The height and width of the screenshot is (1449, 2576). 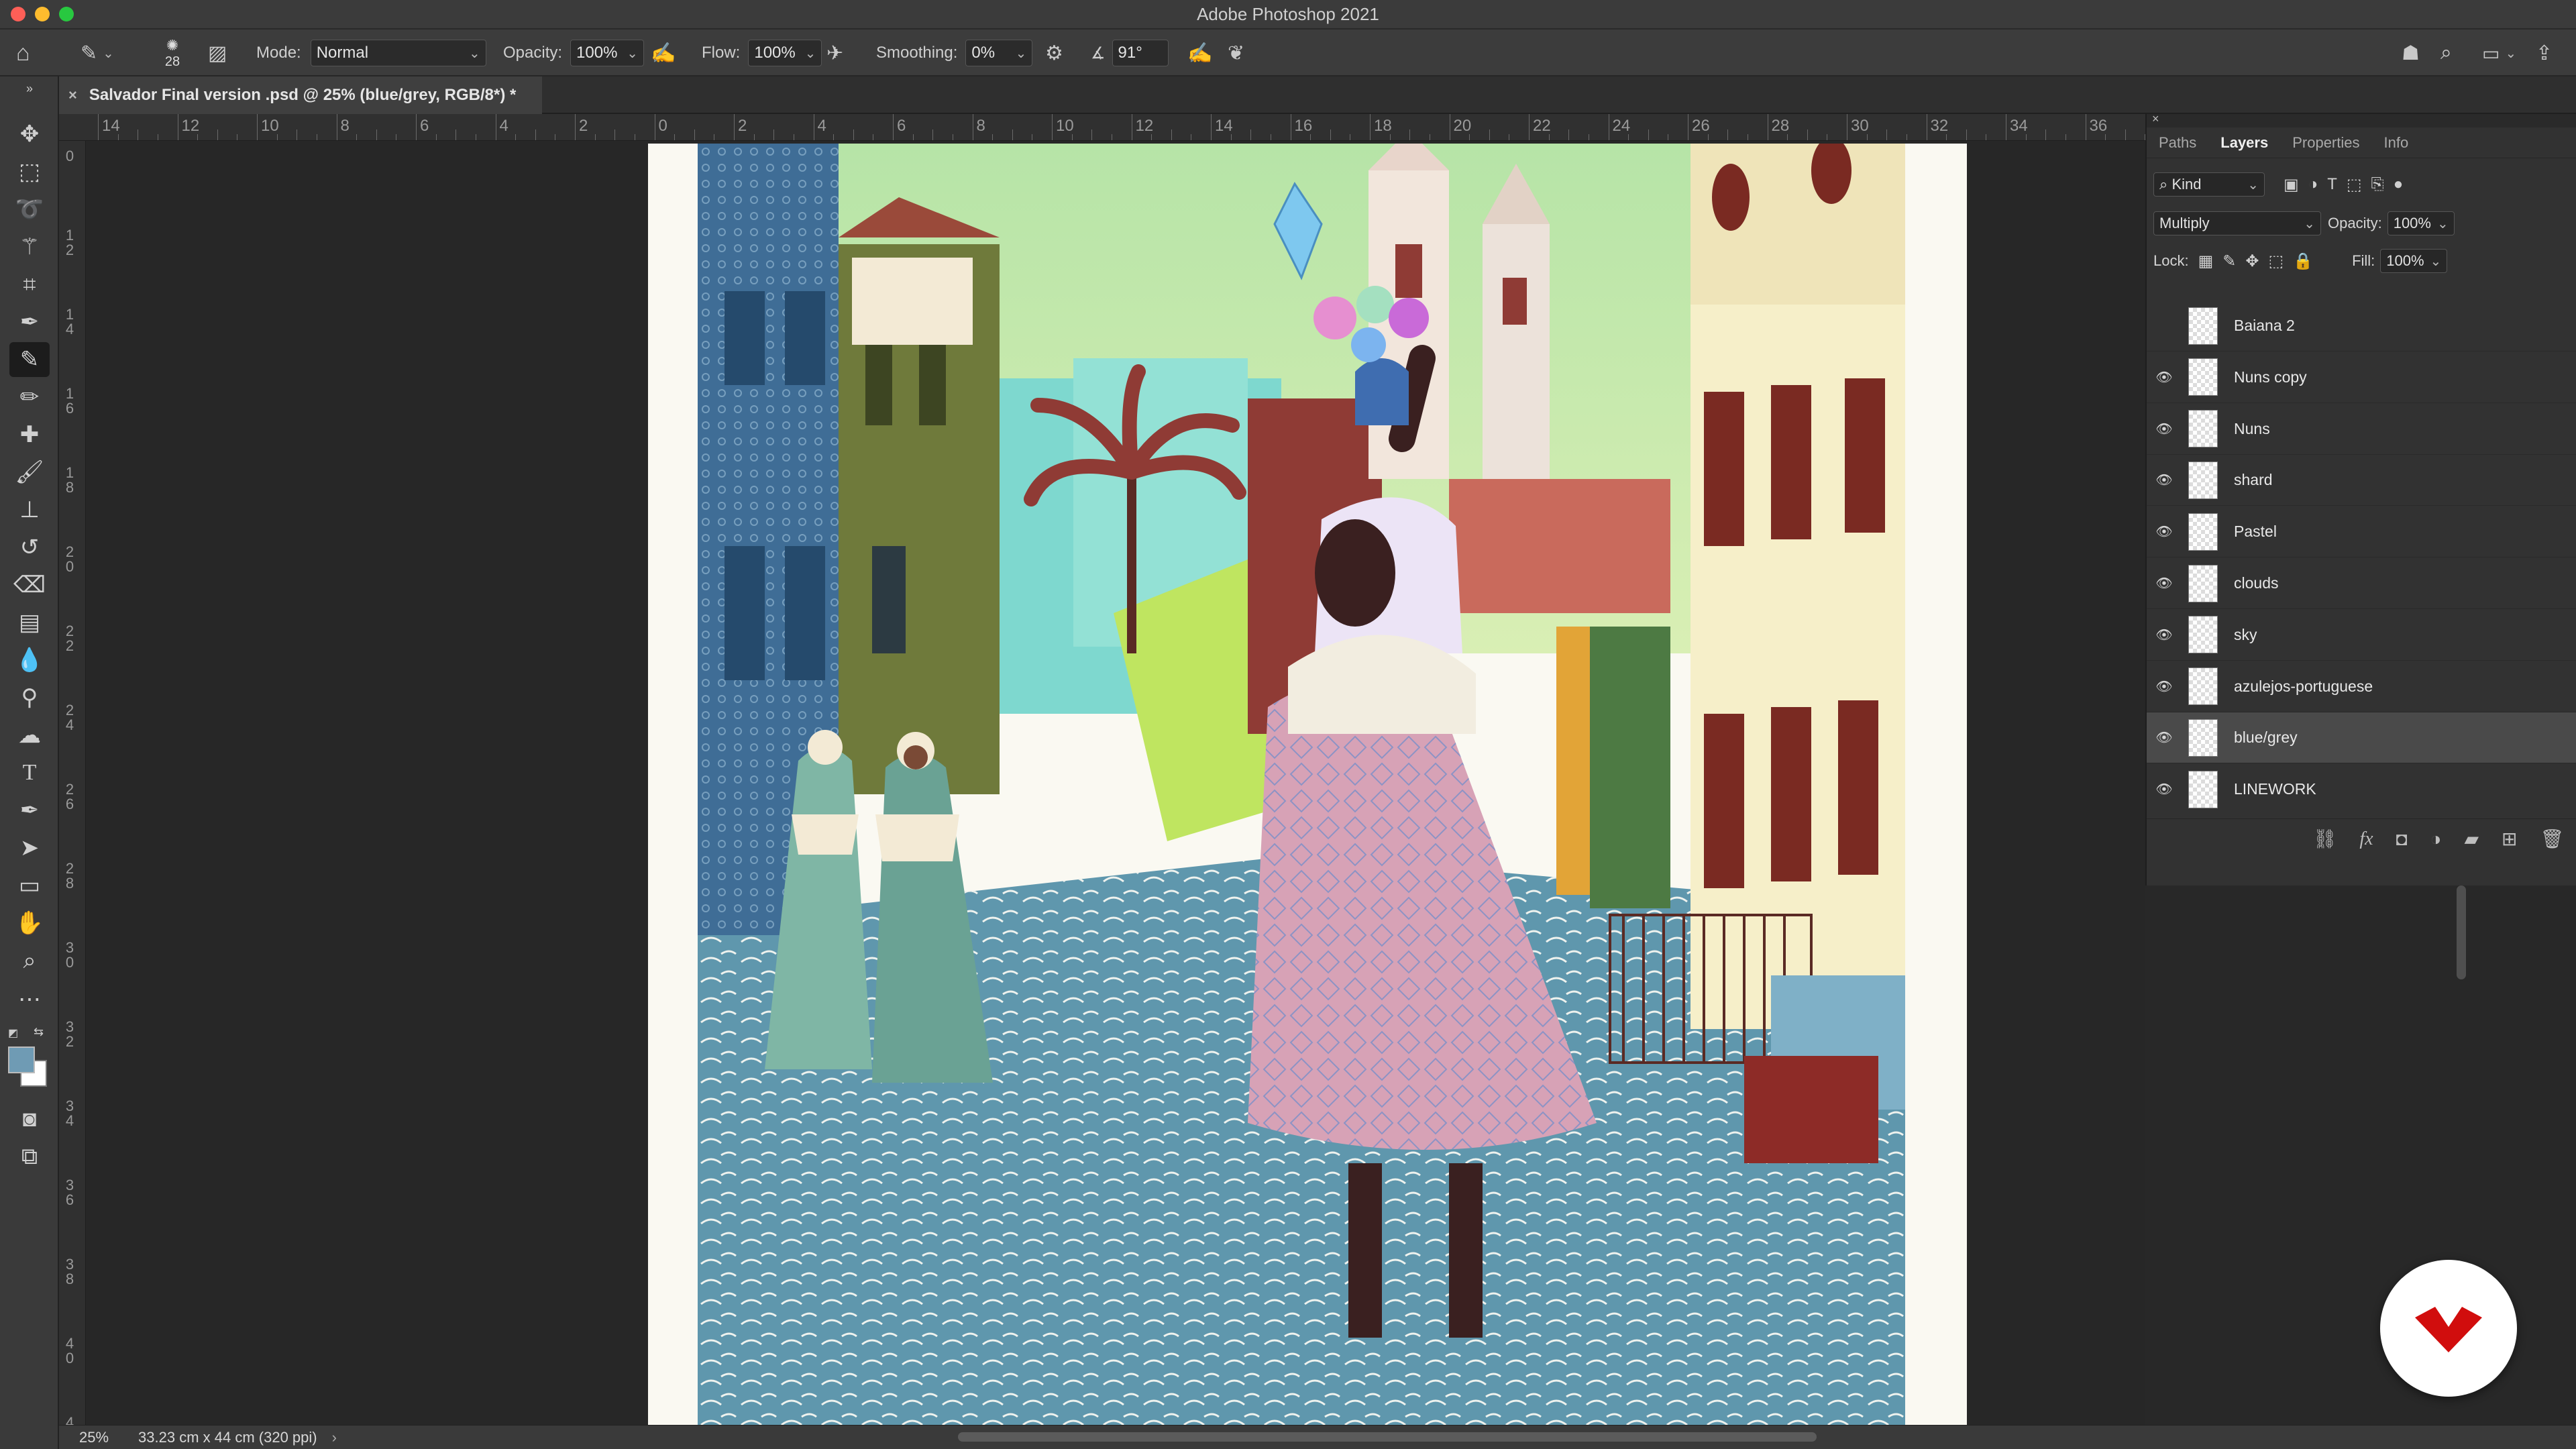 I want to click on new-group-icon: ▰, so click(x=2471, y=839).